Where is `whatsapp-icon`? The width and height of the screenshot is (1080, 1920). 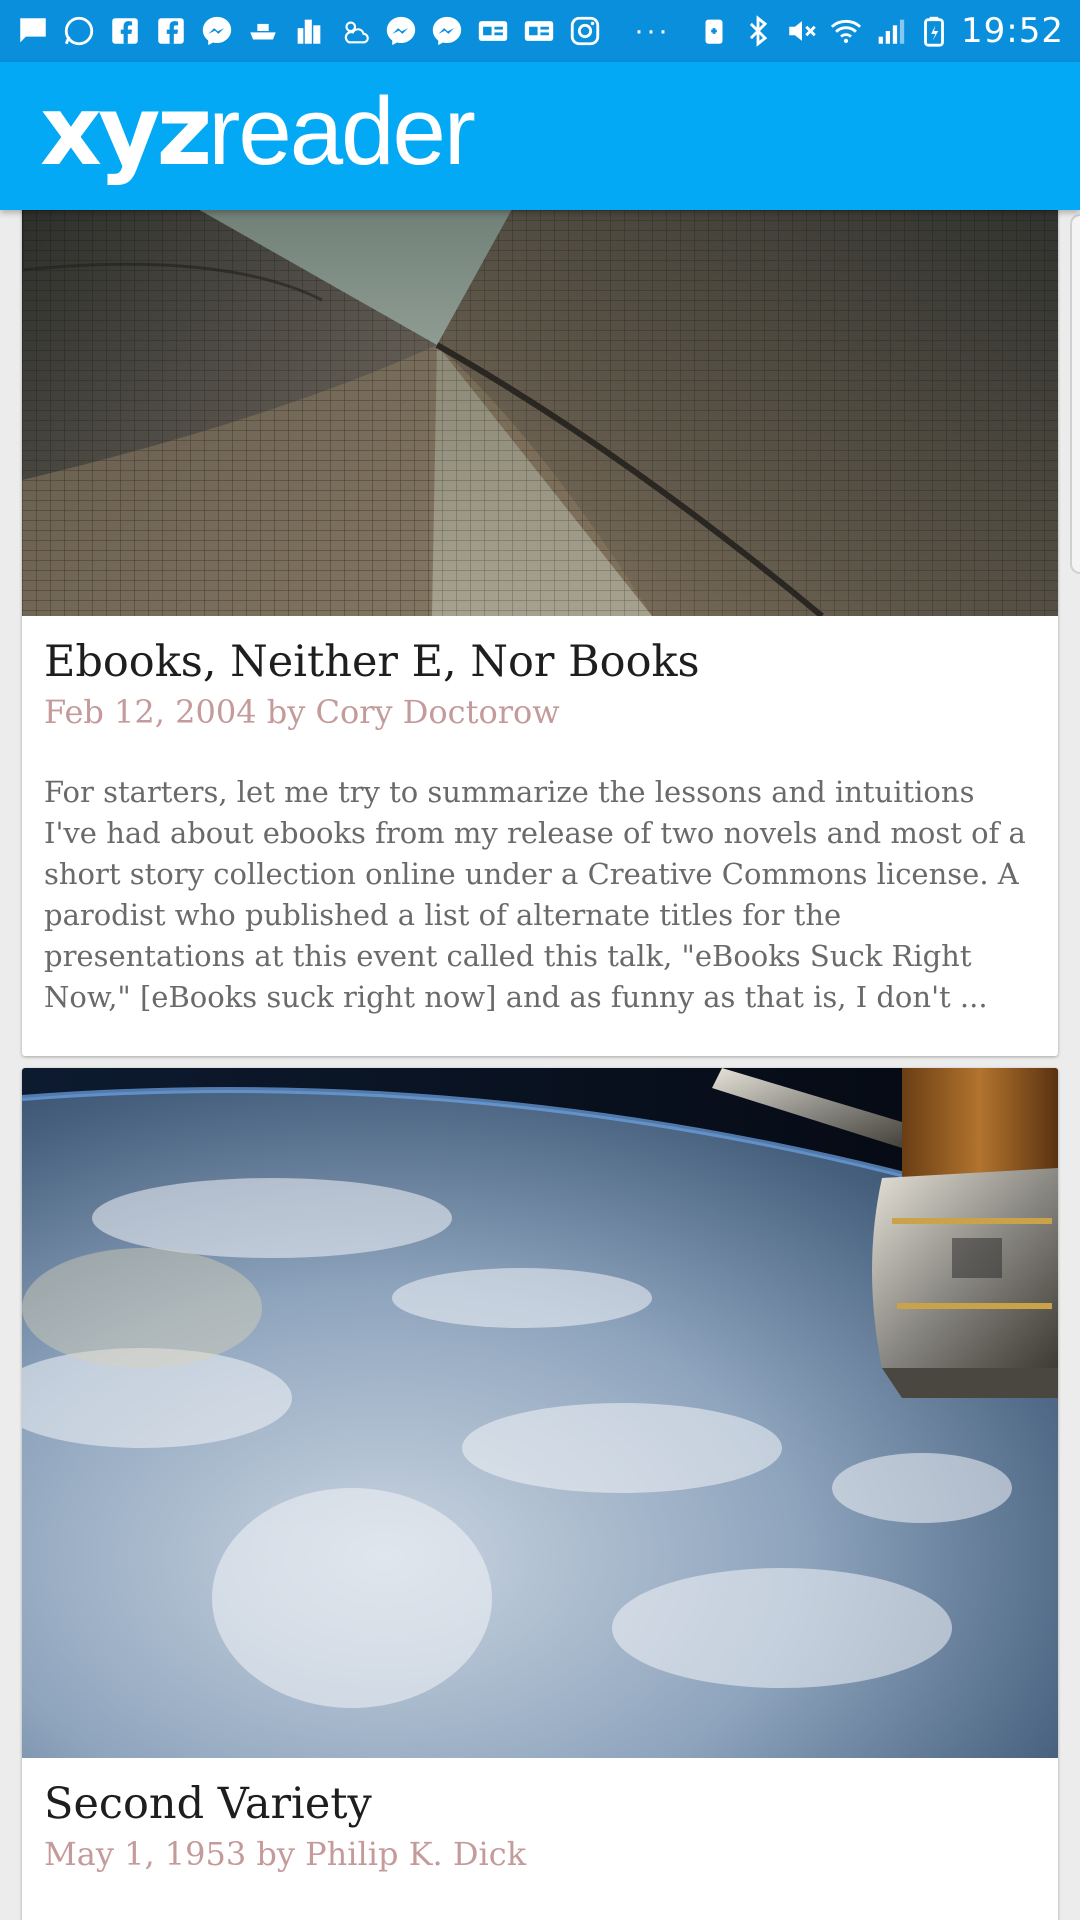 whatsapp-icon is located at coordinates (79, 31).